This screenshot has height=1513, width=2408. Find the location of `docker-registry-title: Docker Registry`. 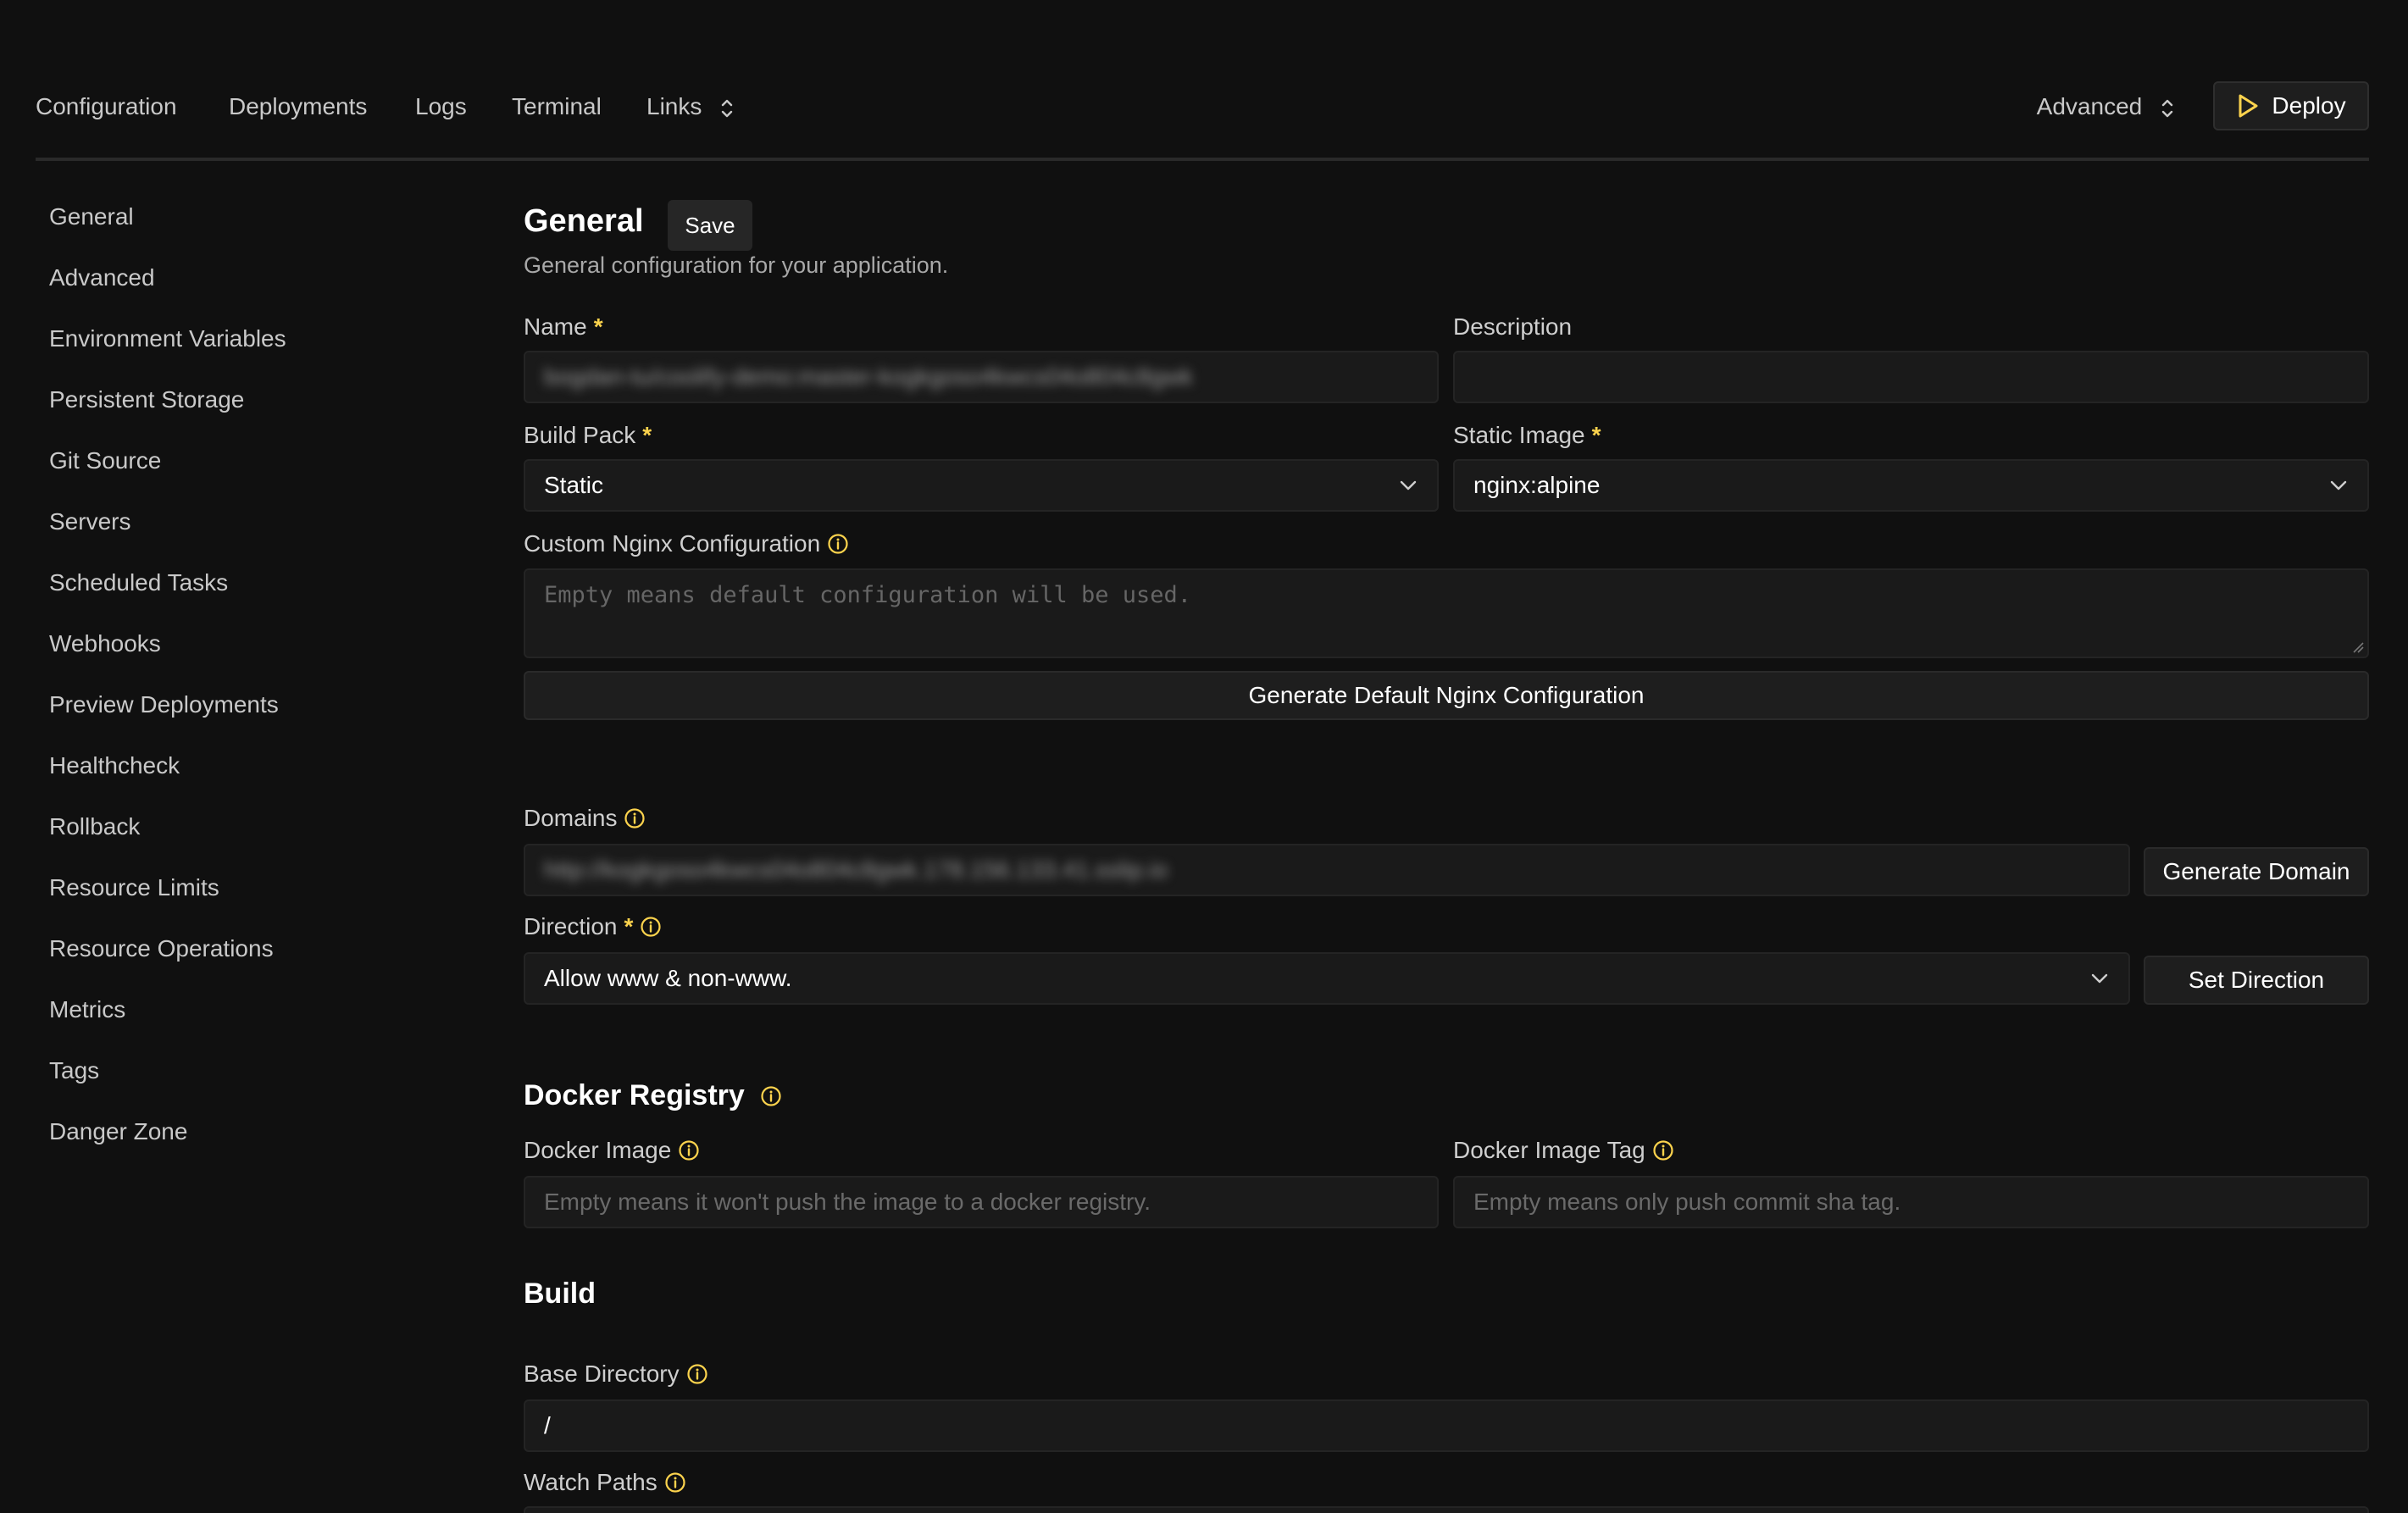

docker-registry-title: Docker Registry is located at coordinates (634, 1095).